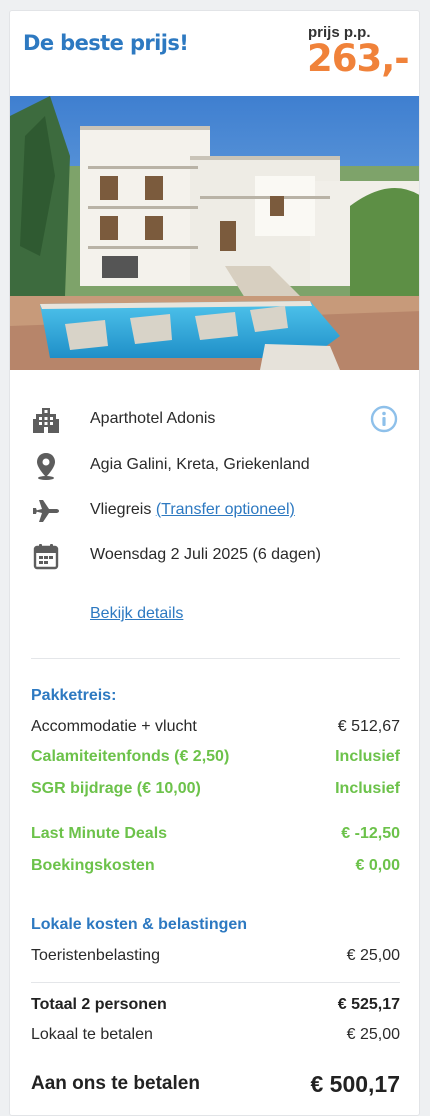 Image resolution: width=430 pixels, height=1116 pixels. I want to click on date-row: Woensdag 2 Juli 2025 (6 dagen), so click(214, 556).